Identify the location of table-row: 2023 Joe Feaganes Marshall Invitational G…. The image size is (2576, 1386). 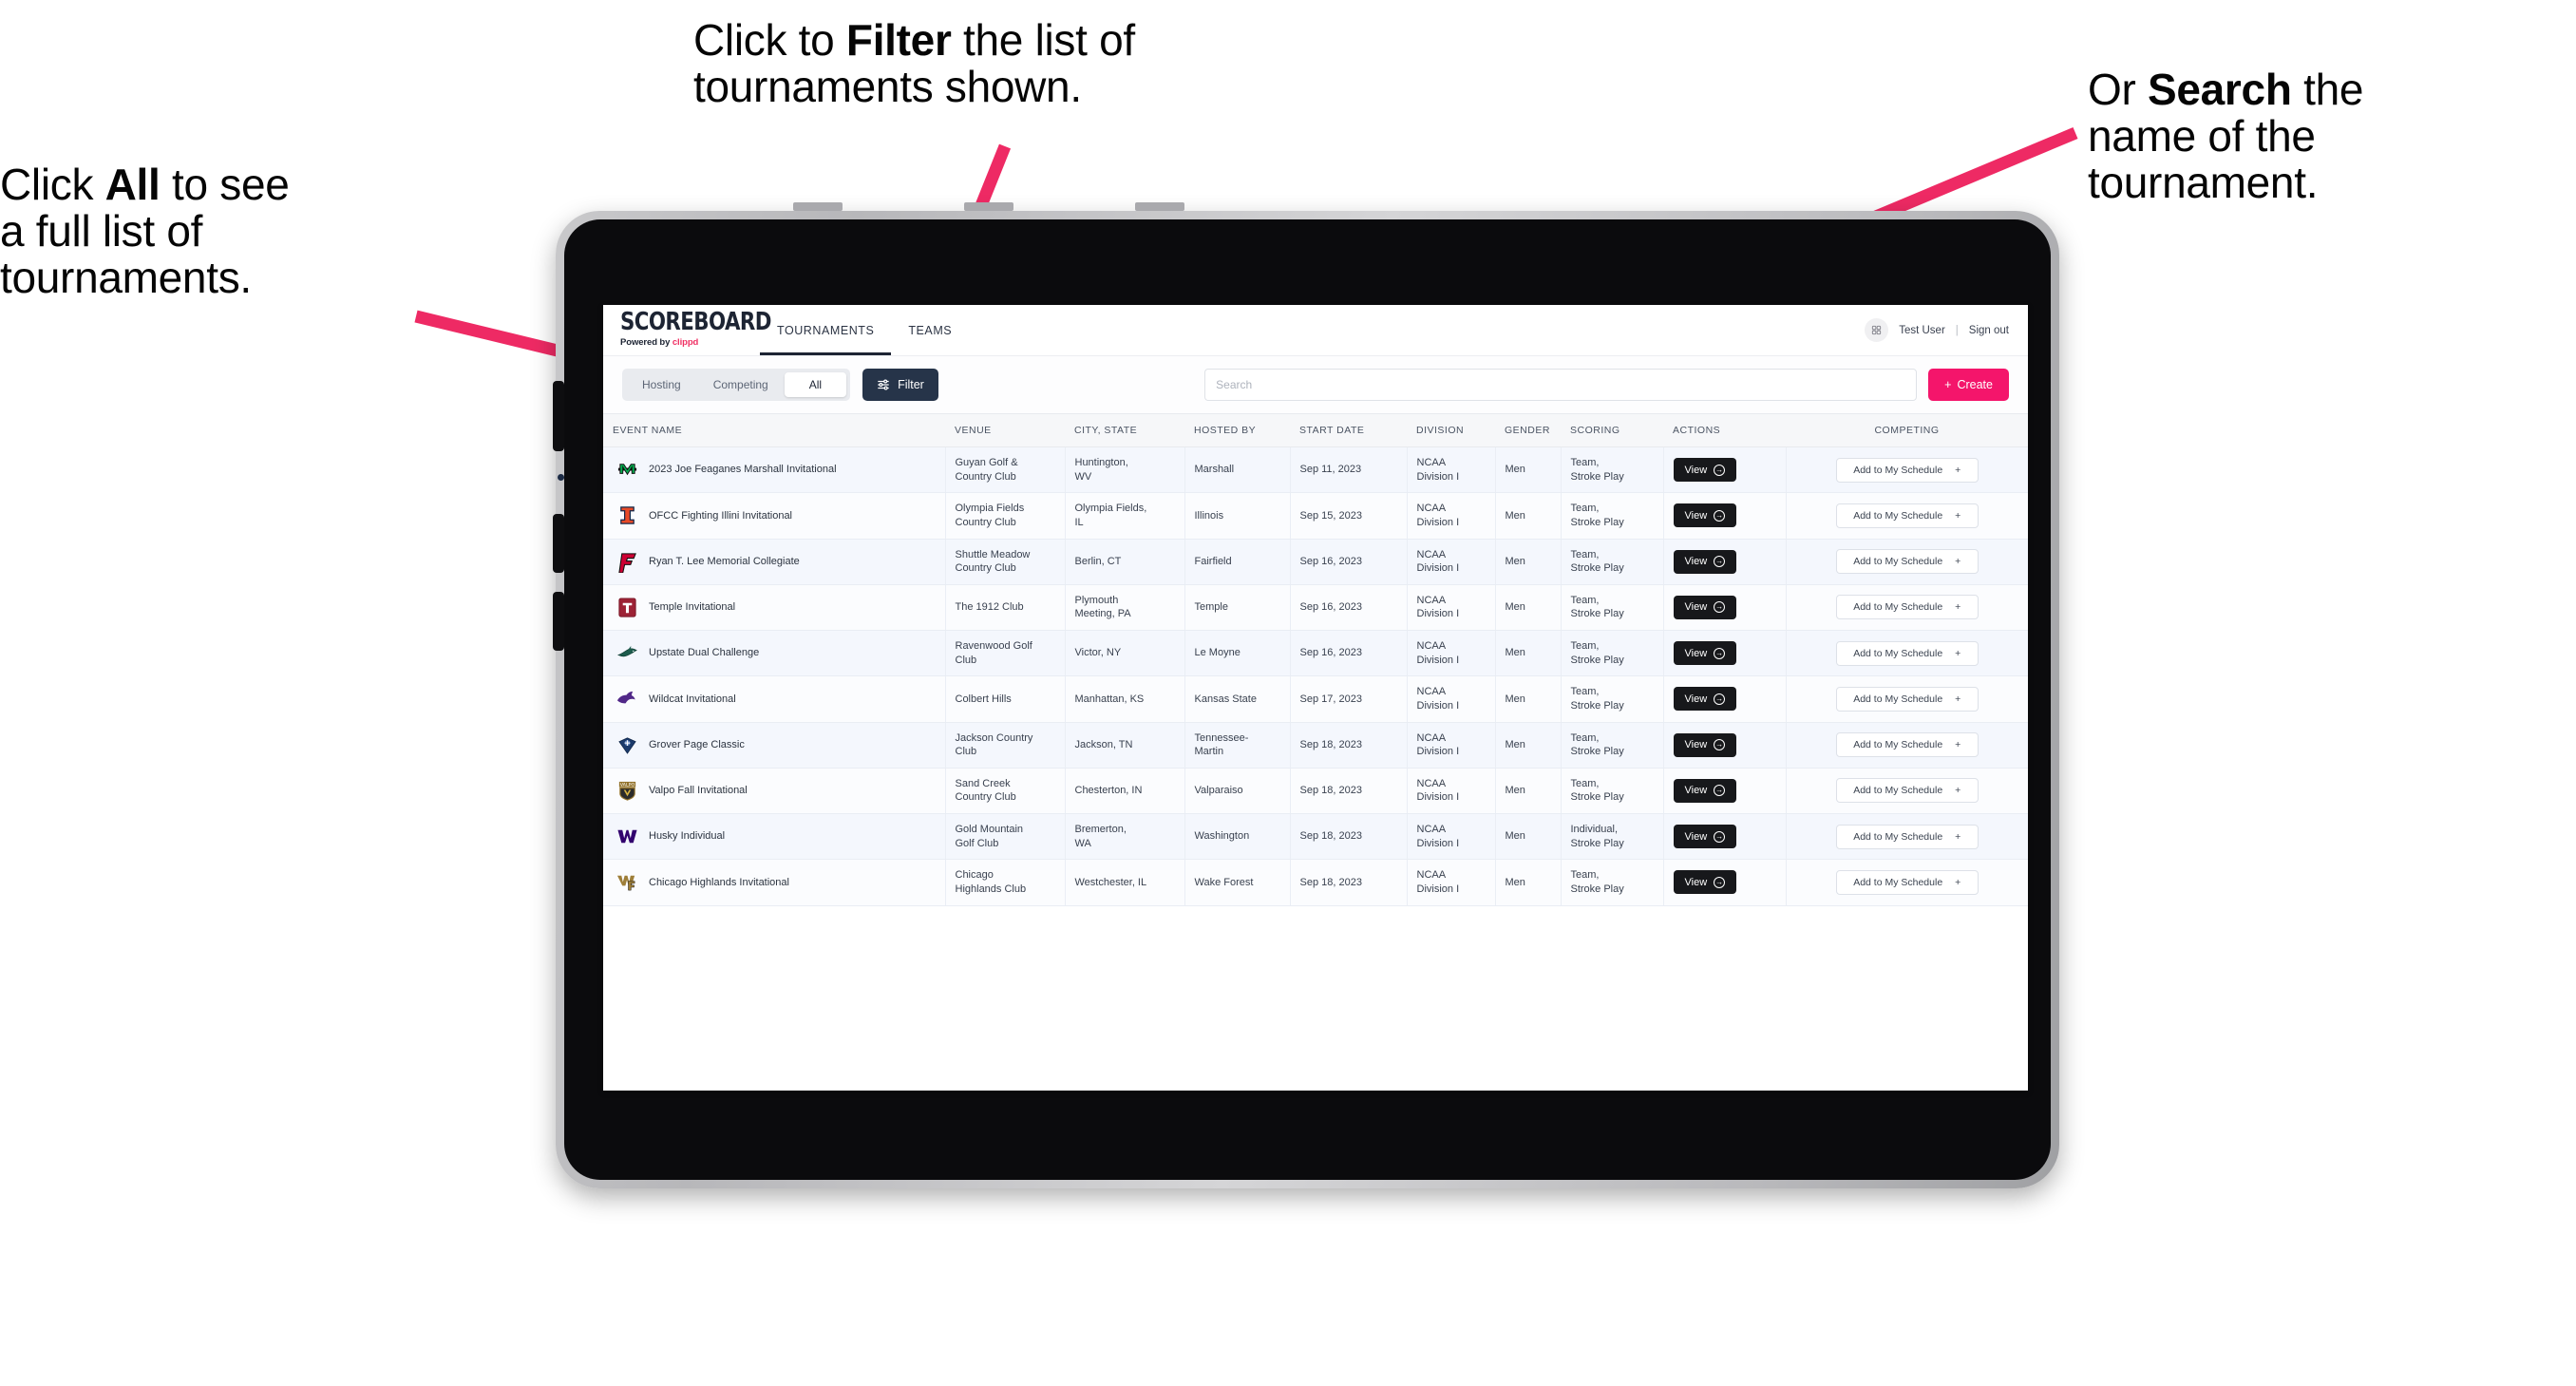
(1315, 470).